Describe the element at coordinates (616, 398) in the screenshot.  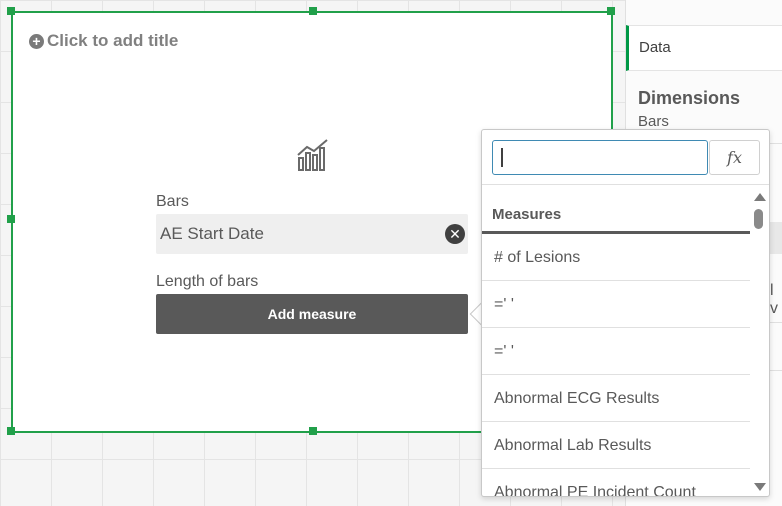
I see `list-item: Abnormal ECG Results` at that location.